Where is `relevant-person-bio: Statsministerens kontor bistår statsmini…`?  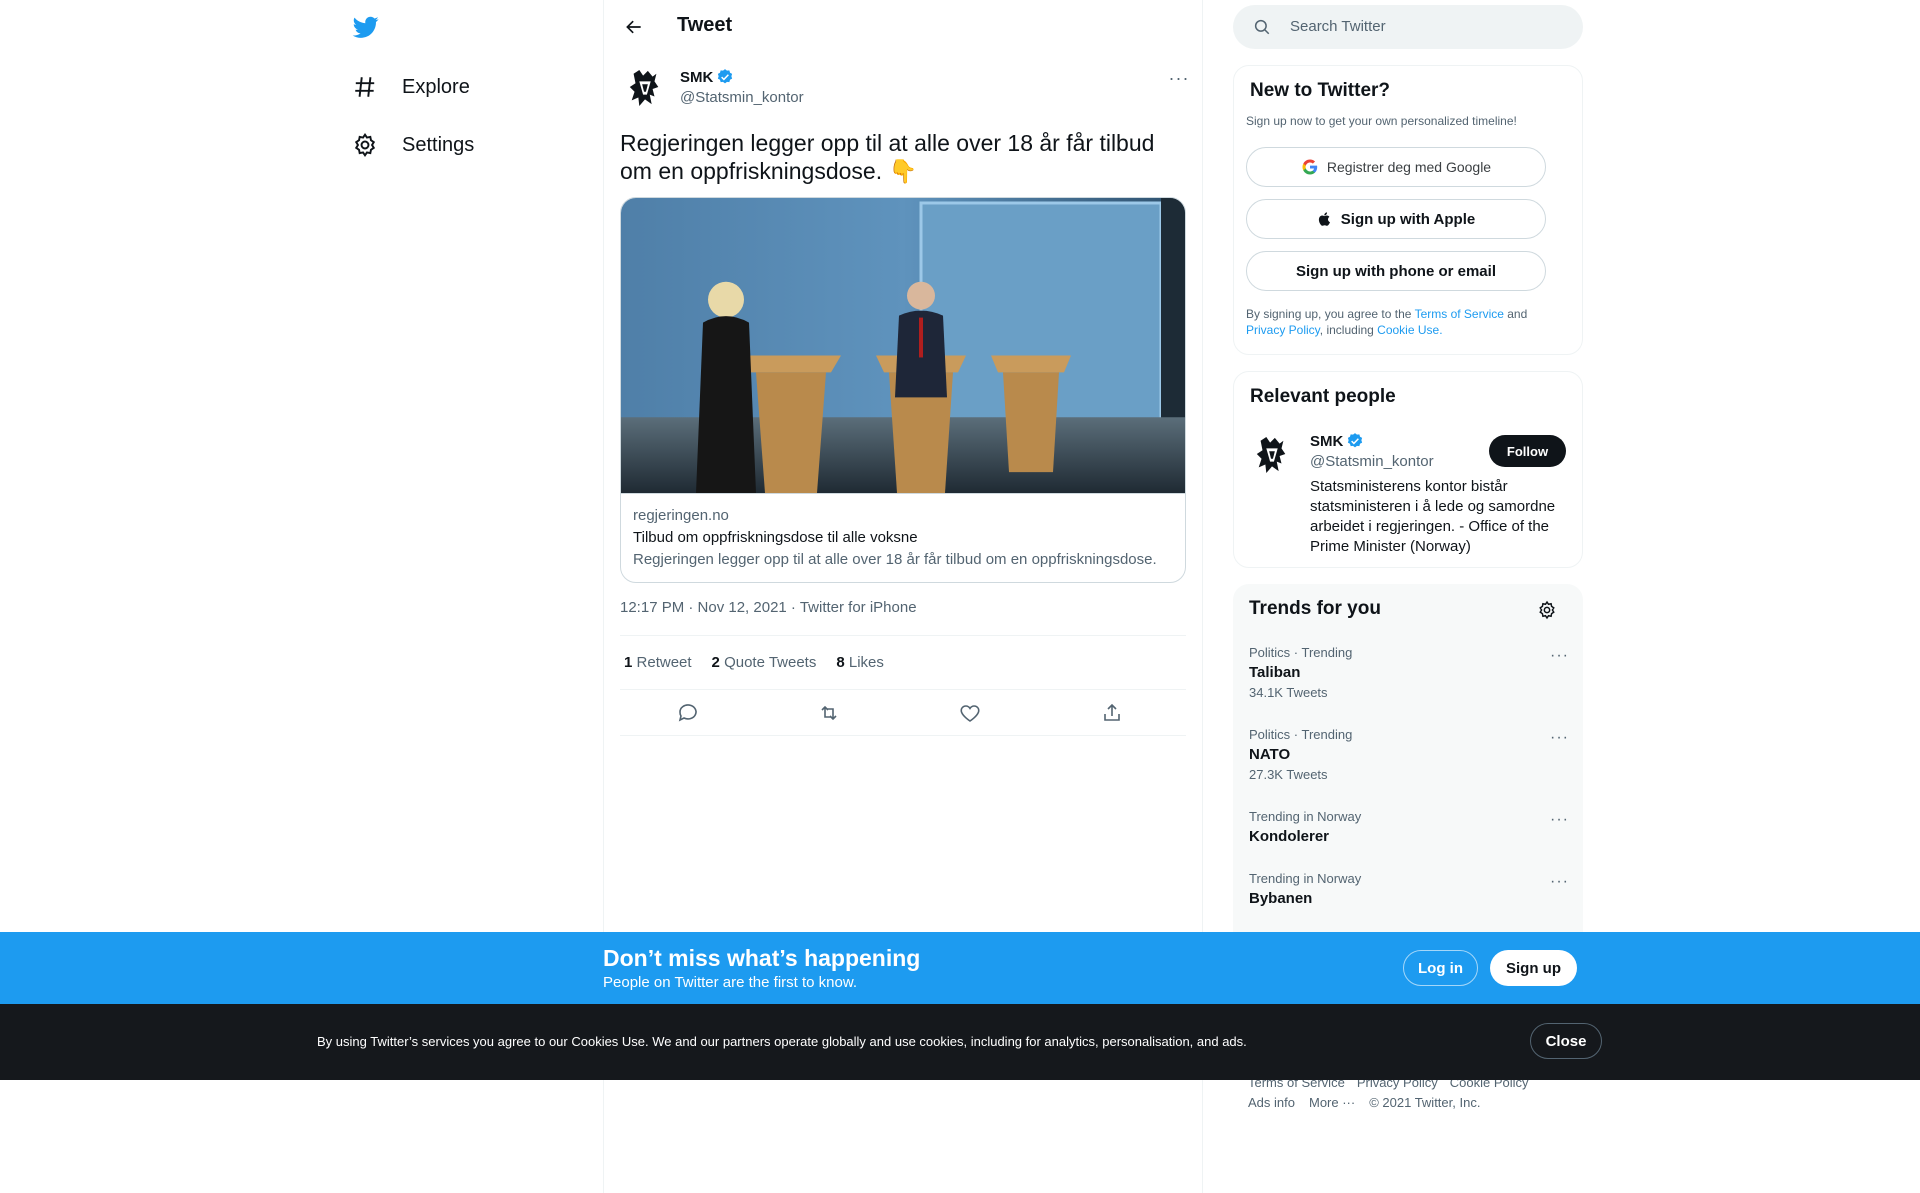 relevant-person-bio: Statsministerens kontor bistår statsmini… is located at coordinates (1433, 516).